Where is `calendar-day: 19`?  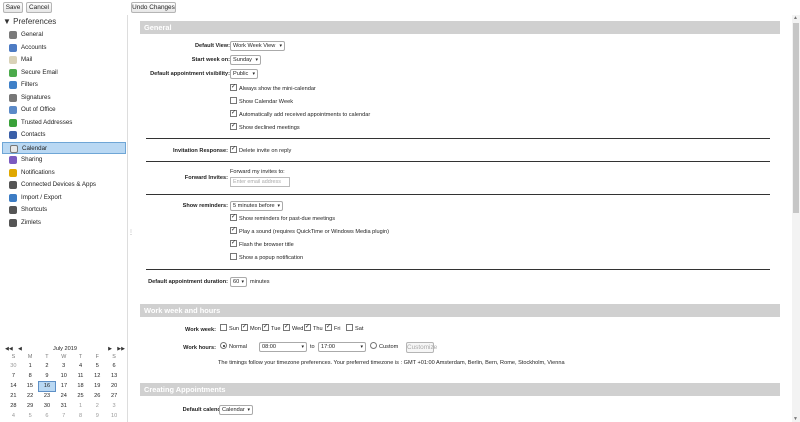 calendar-day: 19 is located at coordinates (97, 386).